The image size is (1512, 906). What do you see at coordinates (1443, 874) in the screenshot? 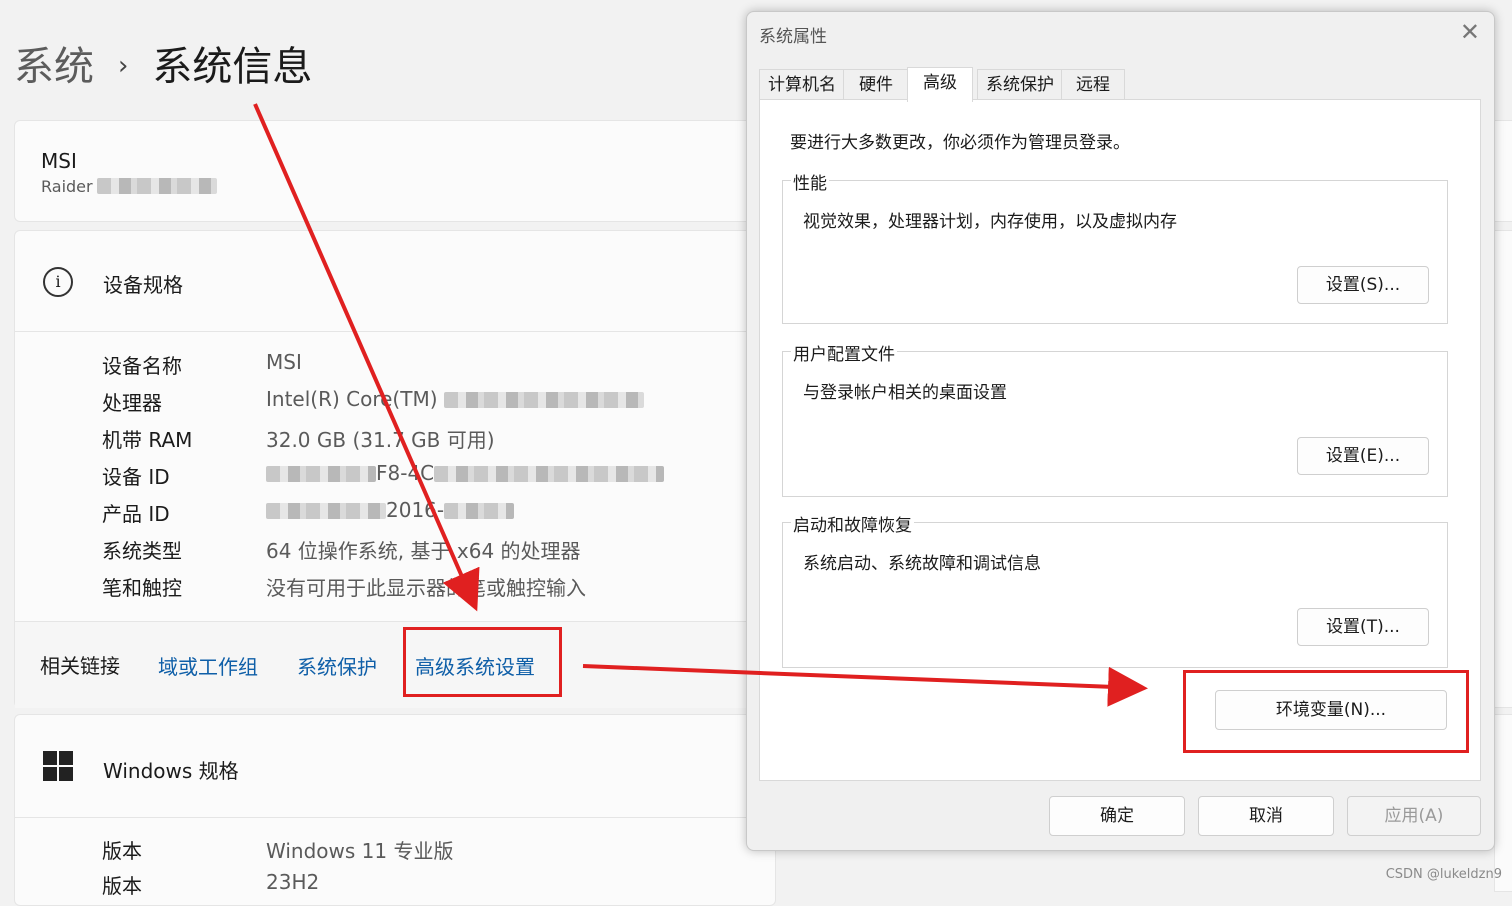
I see `watermark: CSDN @lukeldzn9` at bounding box center [1443, 874].